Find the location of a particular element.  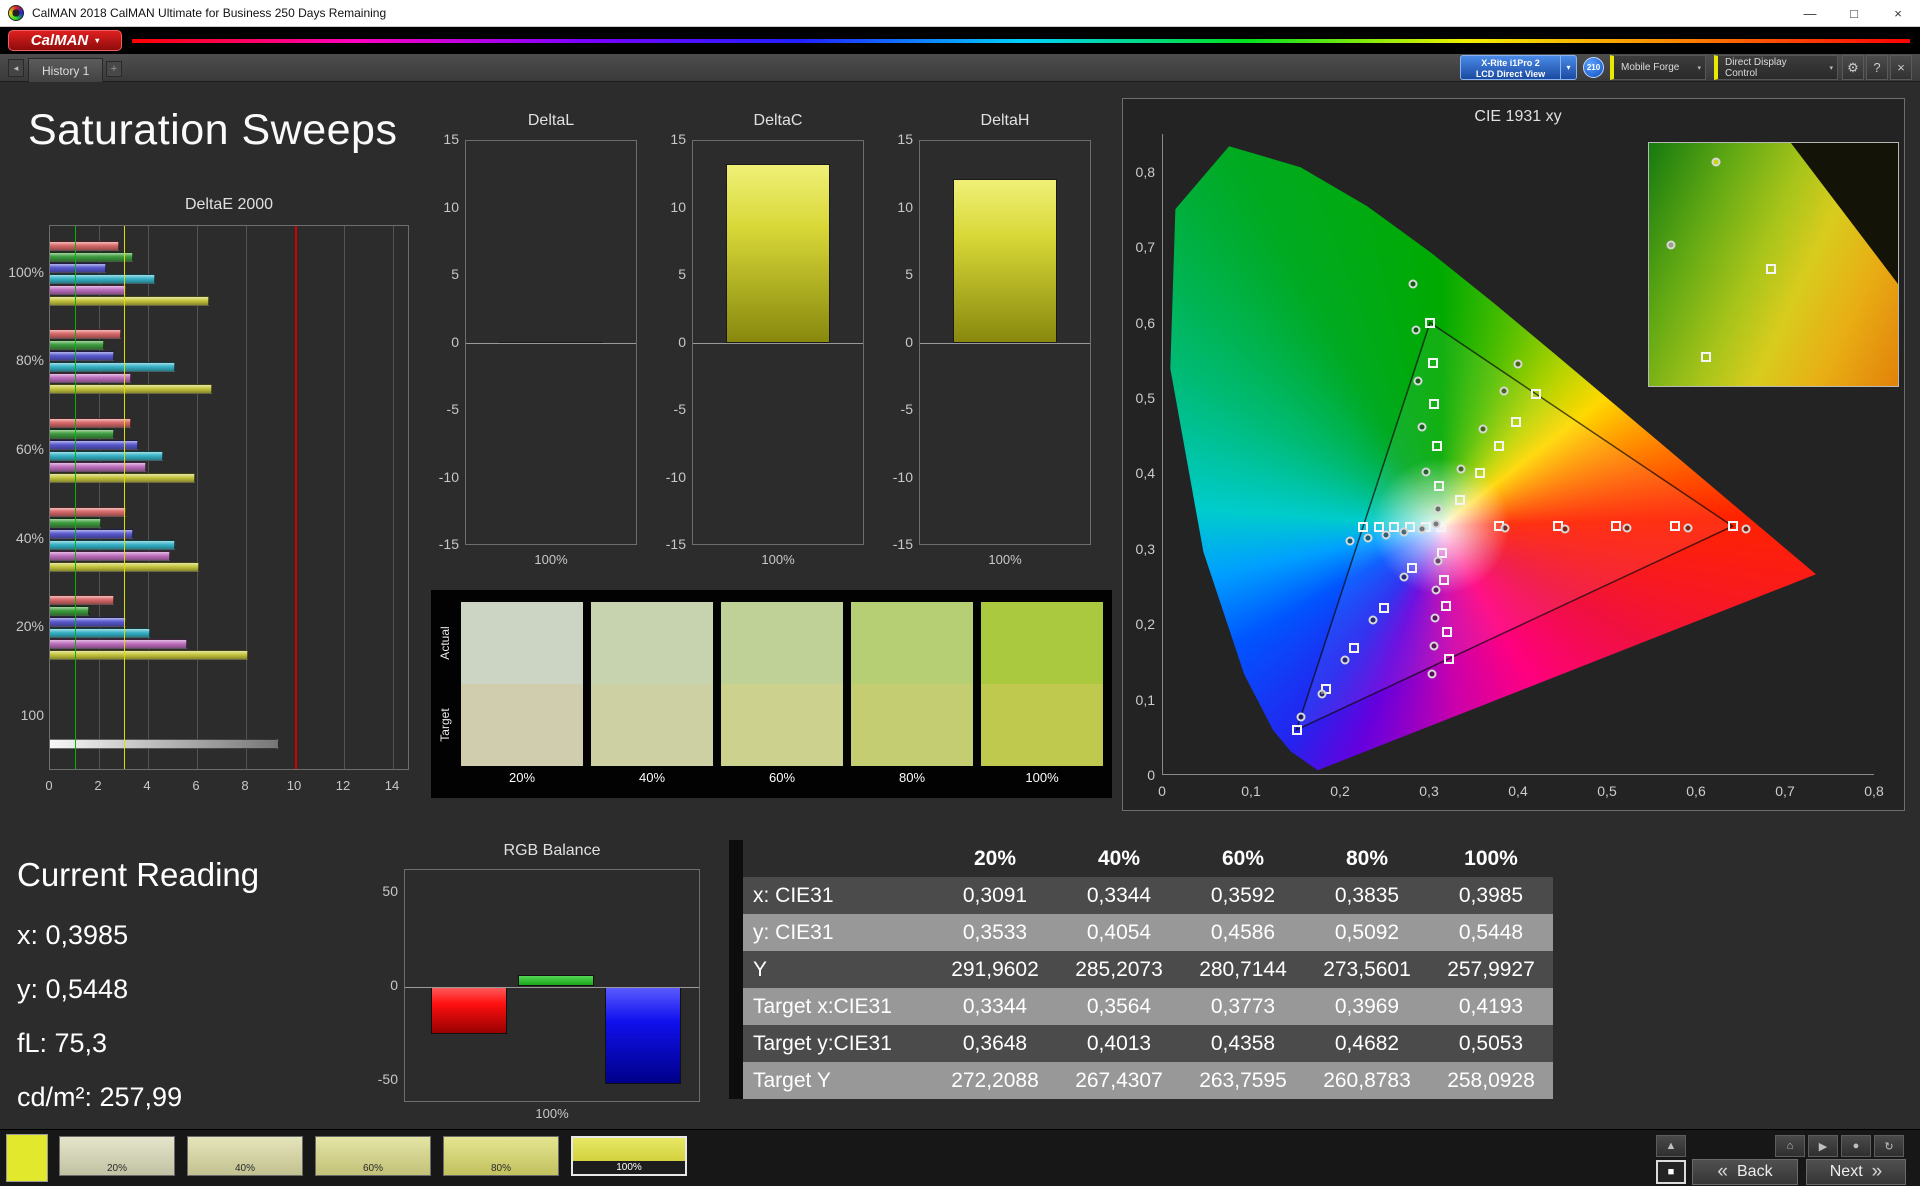

rgb-bar-green is located at coordinates (556, 981).